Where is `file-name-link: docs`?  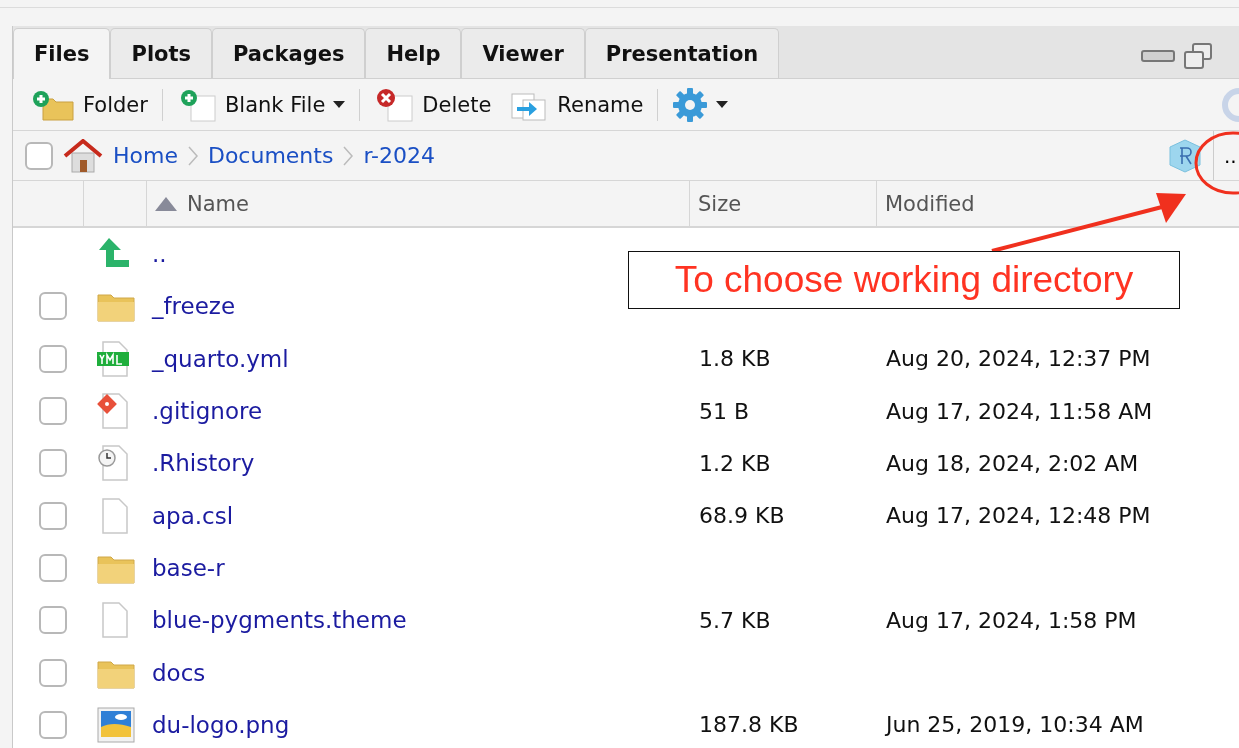
file-name-link: docs is located at coordinates (179, 672).